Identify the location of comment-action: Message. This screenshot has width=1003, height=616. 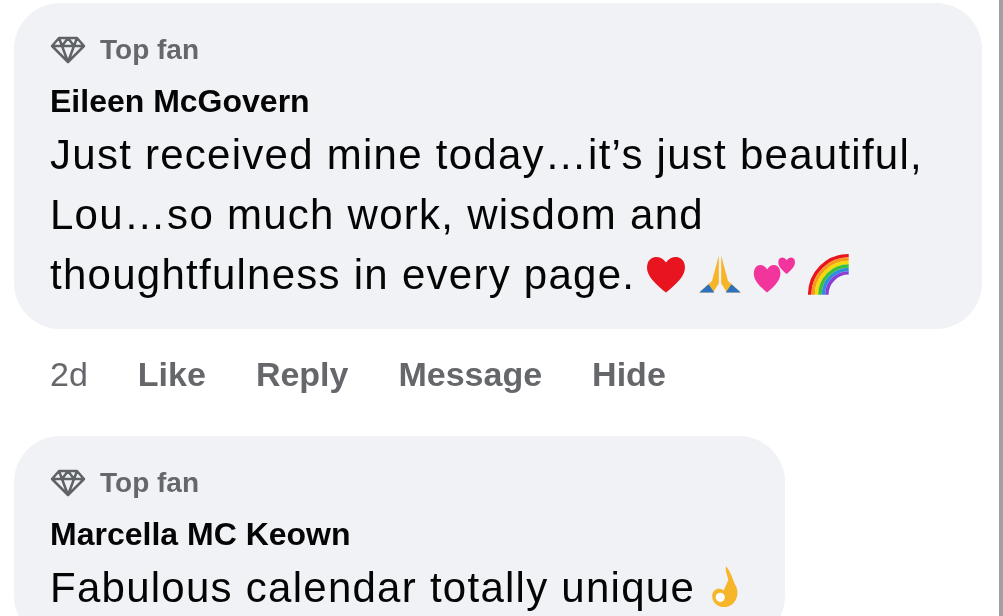
(470, 374).